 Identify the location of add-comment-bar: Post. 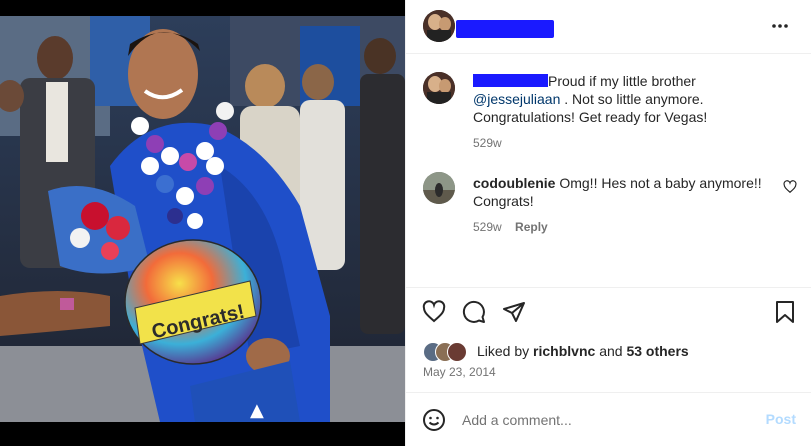
(608, 419).